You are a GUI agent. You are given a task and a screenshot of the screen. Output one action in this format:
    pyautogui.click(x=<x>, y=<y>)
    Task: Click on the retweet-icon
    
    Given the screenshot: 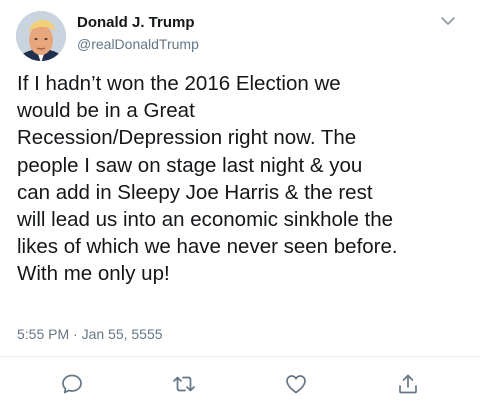 What is the action you would take?
    pyautogui.click(x=184, y=384)
    